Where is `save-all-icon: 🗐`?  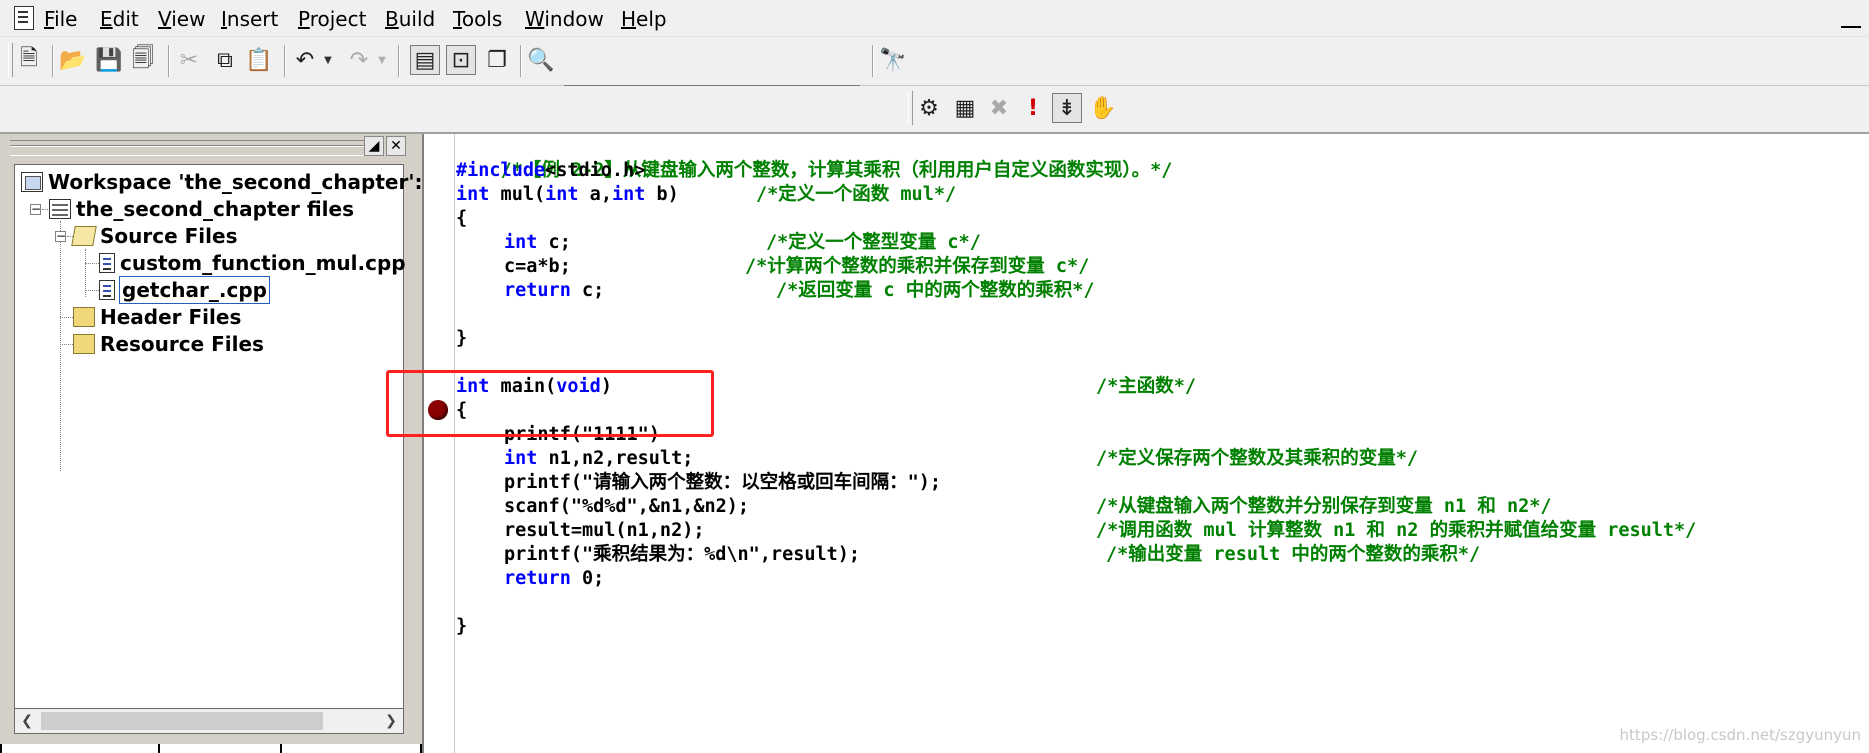 save-all-icon: 🗐 is located at coordinates (143, 60).